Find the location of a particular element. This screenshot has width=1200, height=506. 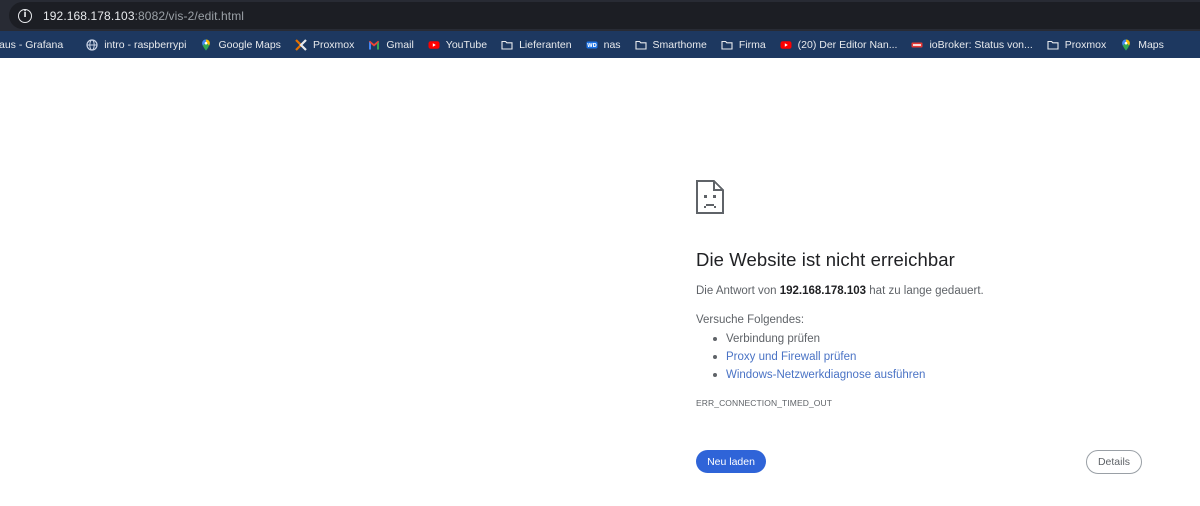

error-title: Die Website ist nicht erreichbar is located at coordinates (825, 259).